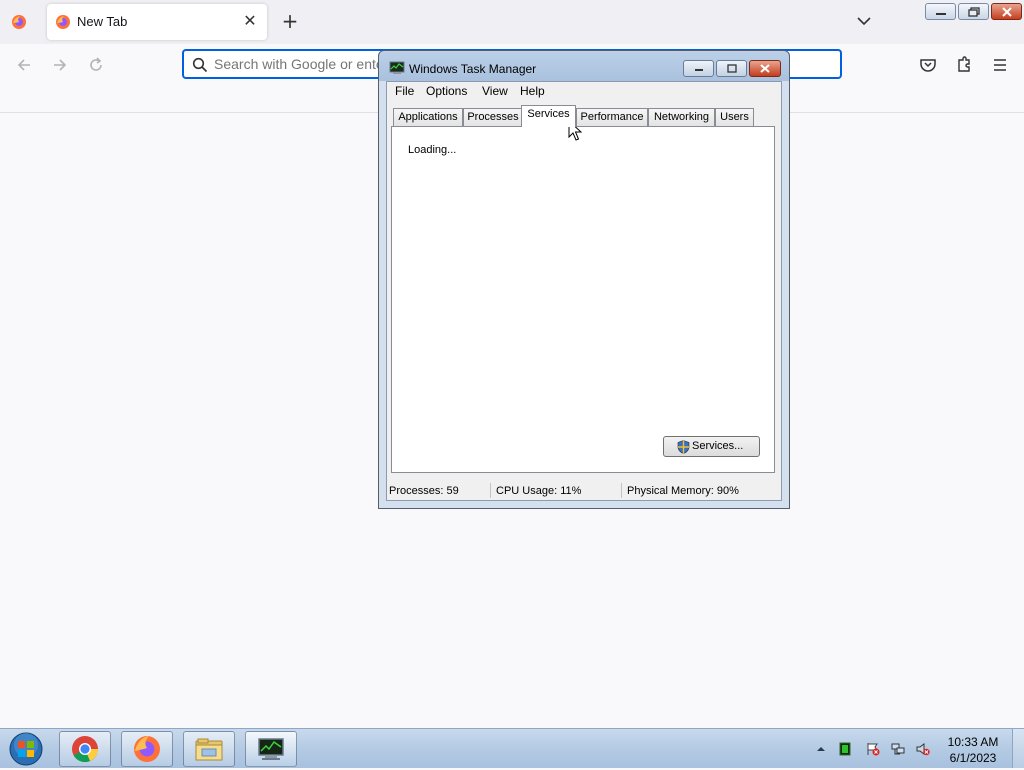 Image resolution: width=1024 pixels, height=770 pixels. What do you see at coordinates (19, 22) in the screenshot?
I see `firefox-menu-icon` at bounding box center [19, 22].